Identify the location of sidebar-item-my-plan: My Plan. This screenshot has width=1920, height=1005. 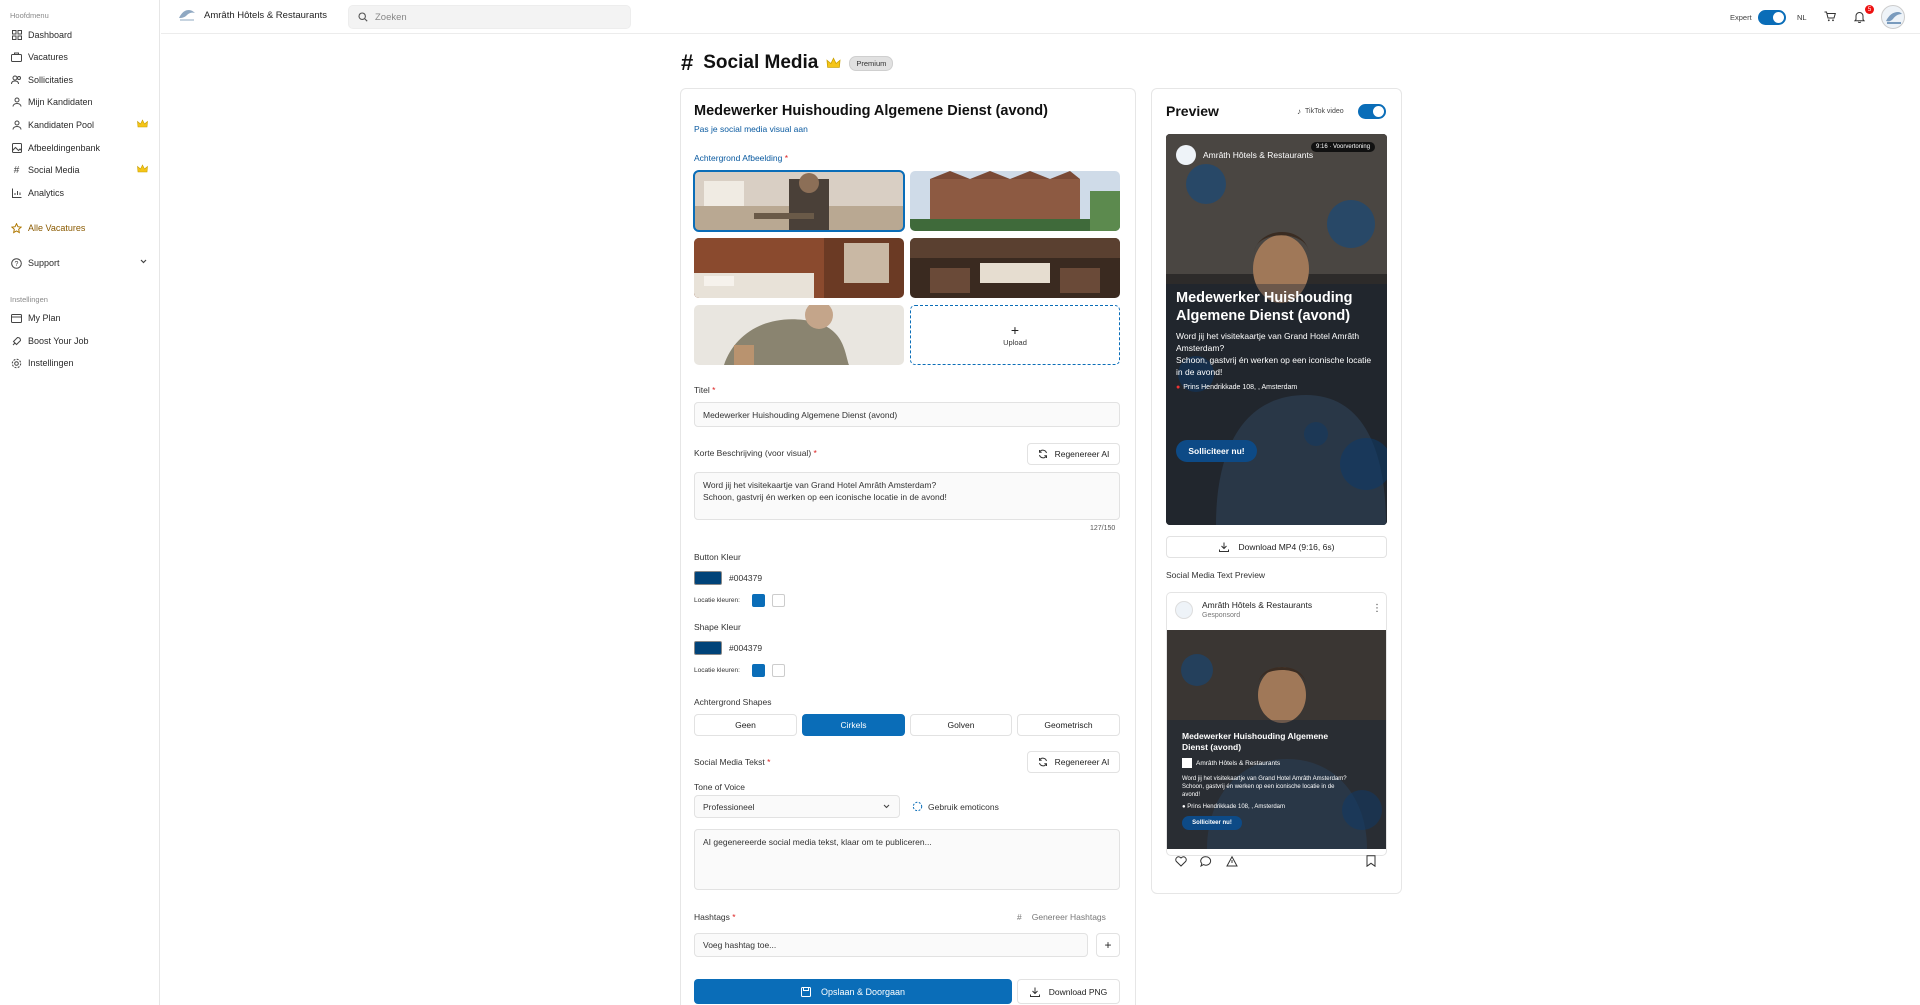
(80, 318).